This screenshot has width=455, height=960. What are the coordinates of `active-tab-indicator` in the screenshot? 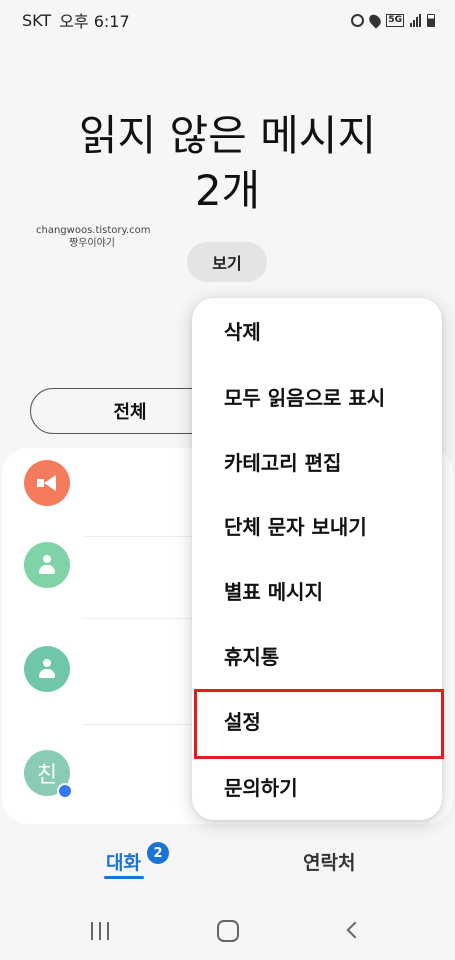 It's located at (124, 877).